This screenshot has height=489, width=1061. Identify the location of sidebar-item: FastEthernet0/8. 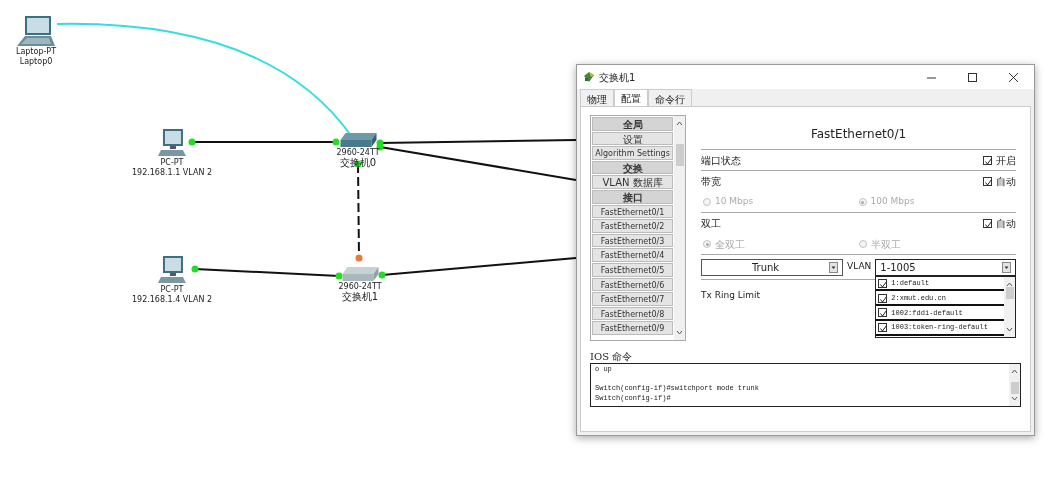
(633, 313).